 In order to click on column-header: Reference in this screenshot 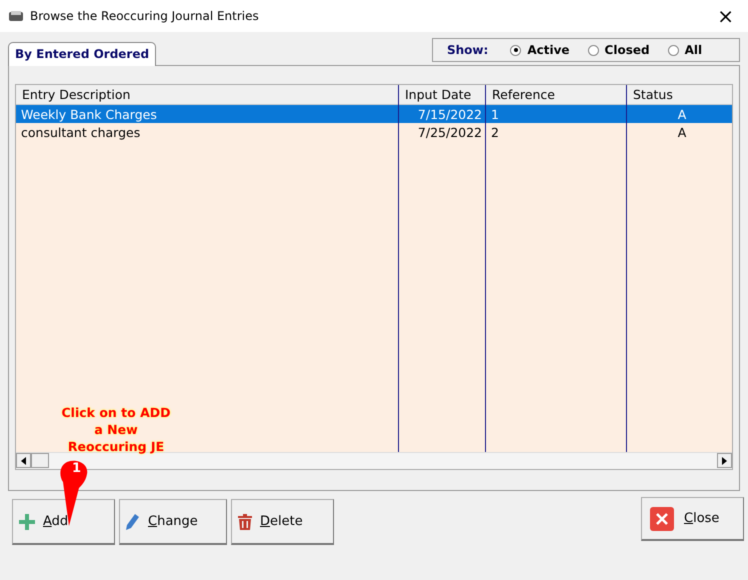, I will do `click(556, 95)`.